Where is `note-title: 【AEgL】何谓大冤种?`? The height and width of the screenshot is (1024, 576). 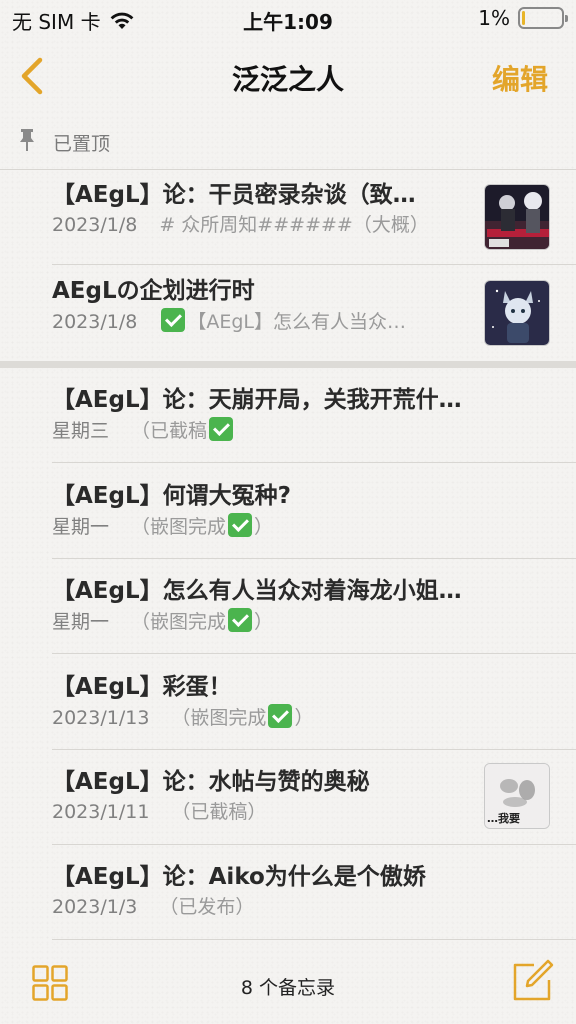 note-title: 【AEgL】何谓大冤种? is located at coordinates (171, 496).